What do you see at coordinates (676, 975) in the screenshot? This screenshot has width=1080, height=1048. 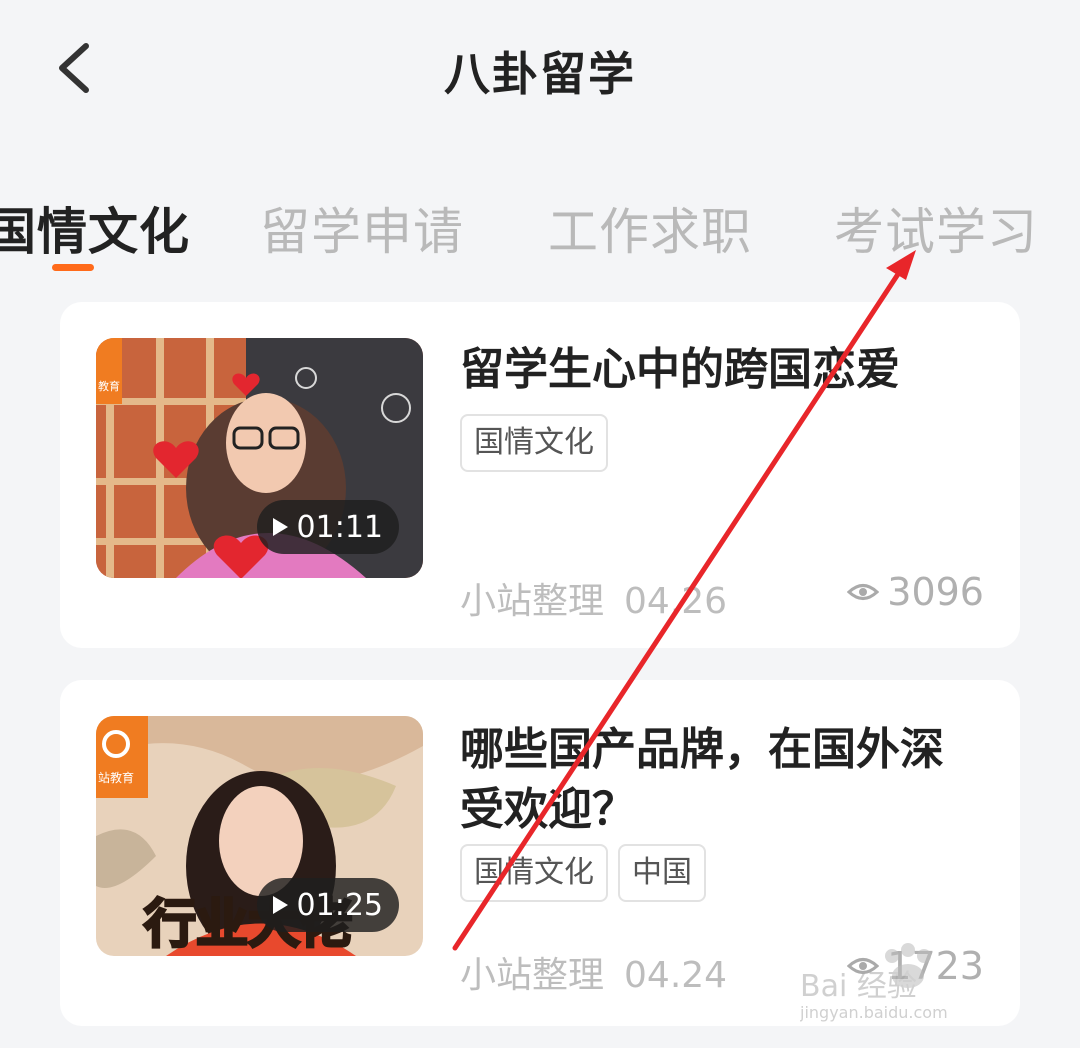 I see `publish-date: 04.24` at bounding box center [676, 975].